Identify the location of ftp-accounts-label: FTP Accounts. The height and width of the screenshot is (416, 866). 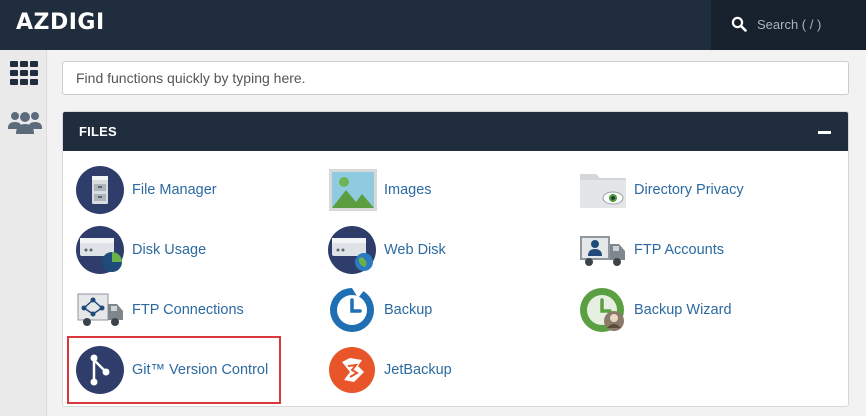
(679, 250).